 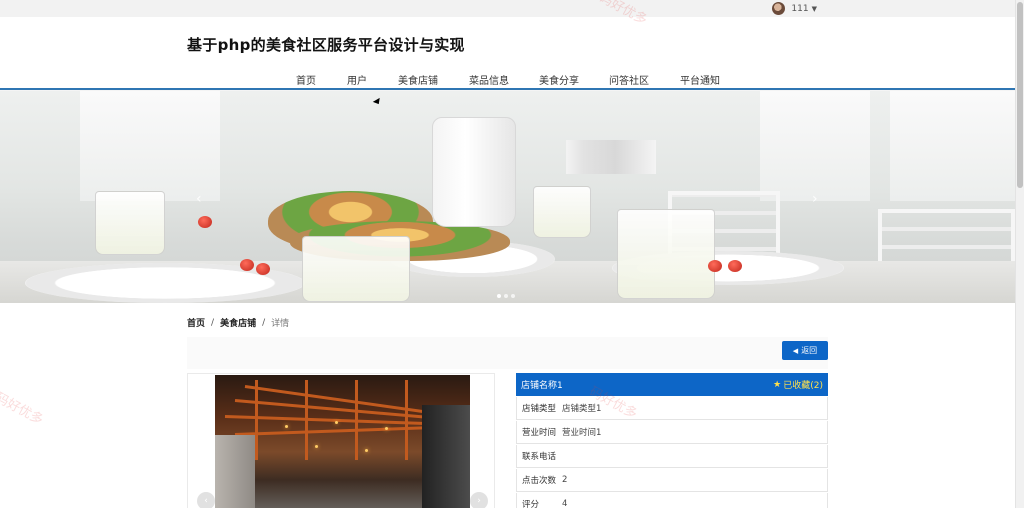 What do you see at coordinates (196, 322) in the screenshot?
I see `breadcrumb-home: 首页` at bounding box center [196, 322].